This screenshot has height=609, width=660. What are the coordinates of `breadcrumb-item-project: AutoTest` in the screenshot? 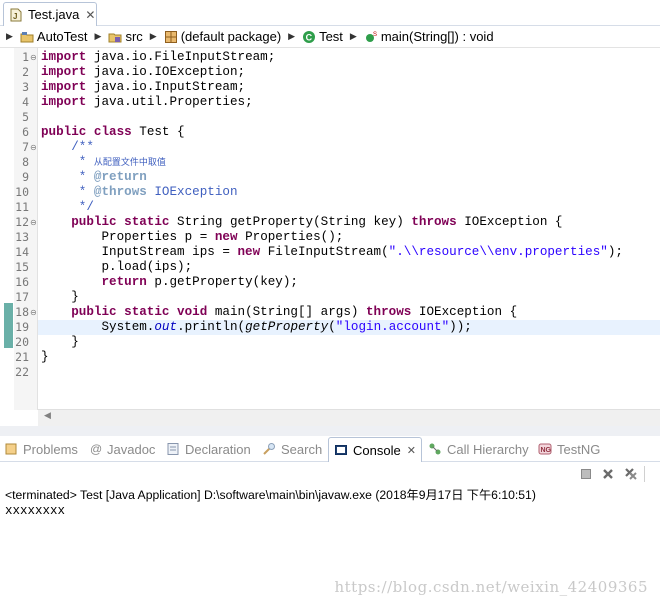 It's located at (54, 37).